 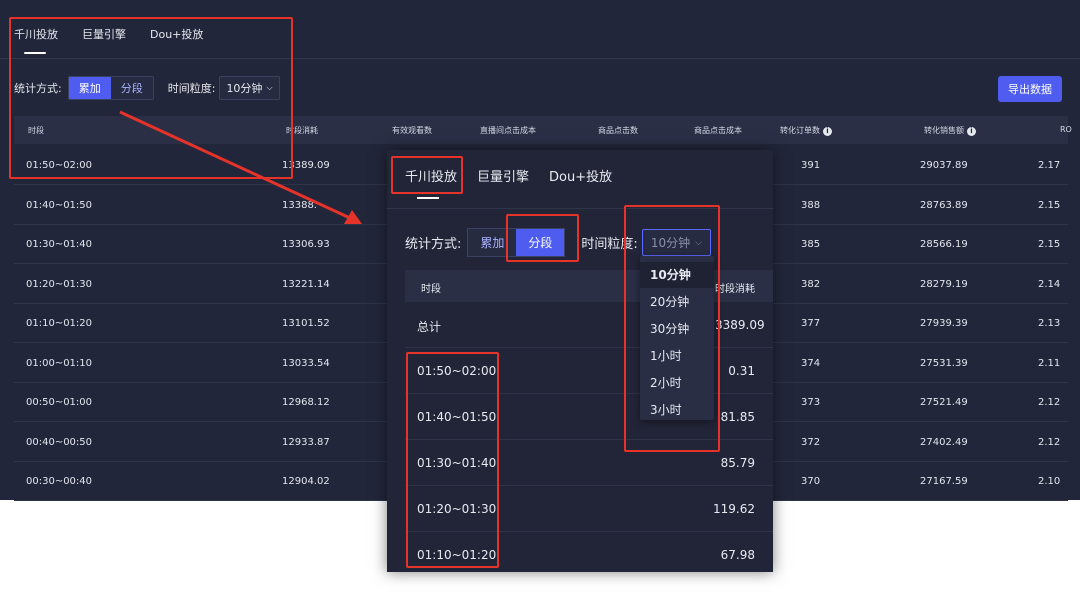 I want to click on zoom-platform-tabs: 千川投放 巨量引擎 Dou+投放, so click(x=508, y=175).